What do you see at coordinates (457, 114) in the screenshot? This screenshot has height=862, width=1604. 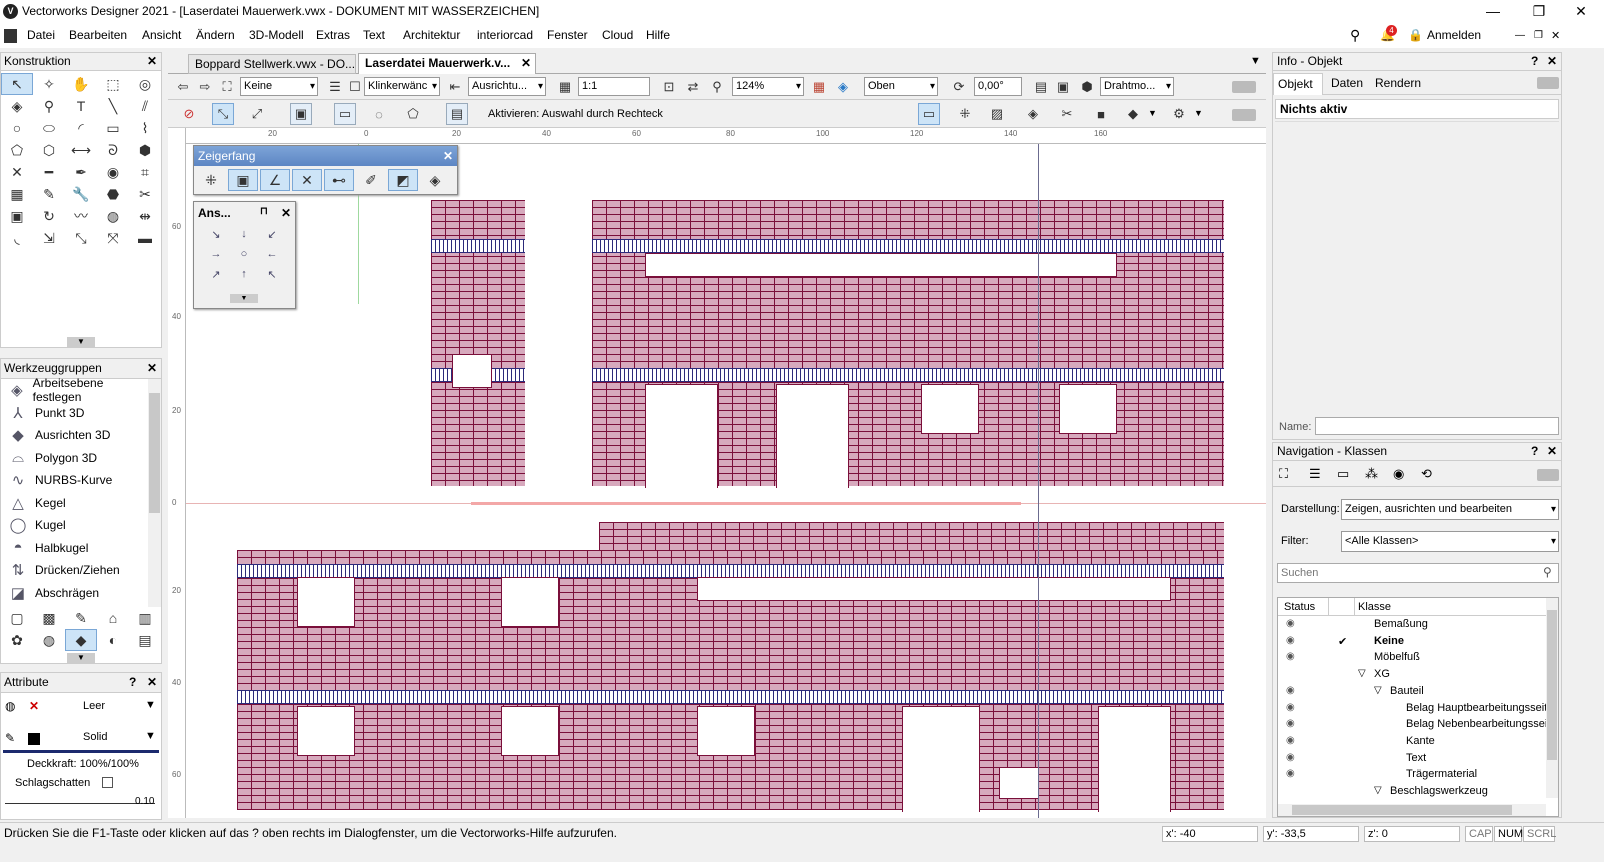 I see `marquee-icon: ▤` at bounding box center [457, 114].